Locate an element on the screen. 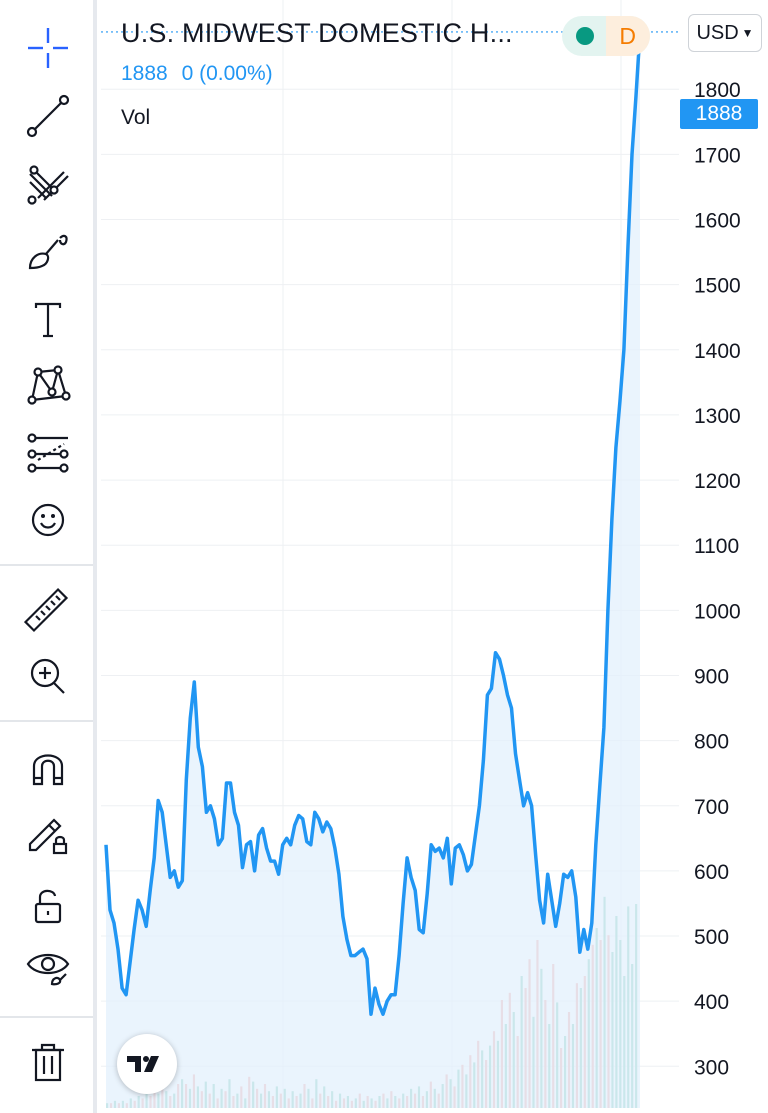 This screenshot has height=1113, width=768. chevron-down-icon: ▼ is located at coordinates (747, 33).